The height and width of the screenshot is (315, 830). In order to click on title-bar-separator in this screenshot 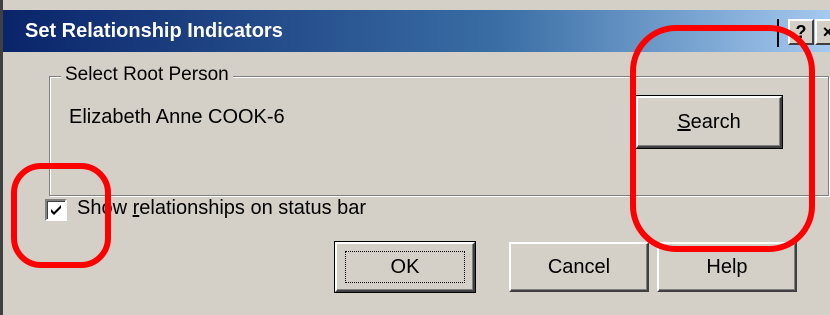, I will do `click(778, 33)`.